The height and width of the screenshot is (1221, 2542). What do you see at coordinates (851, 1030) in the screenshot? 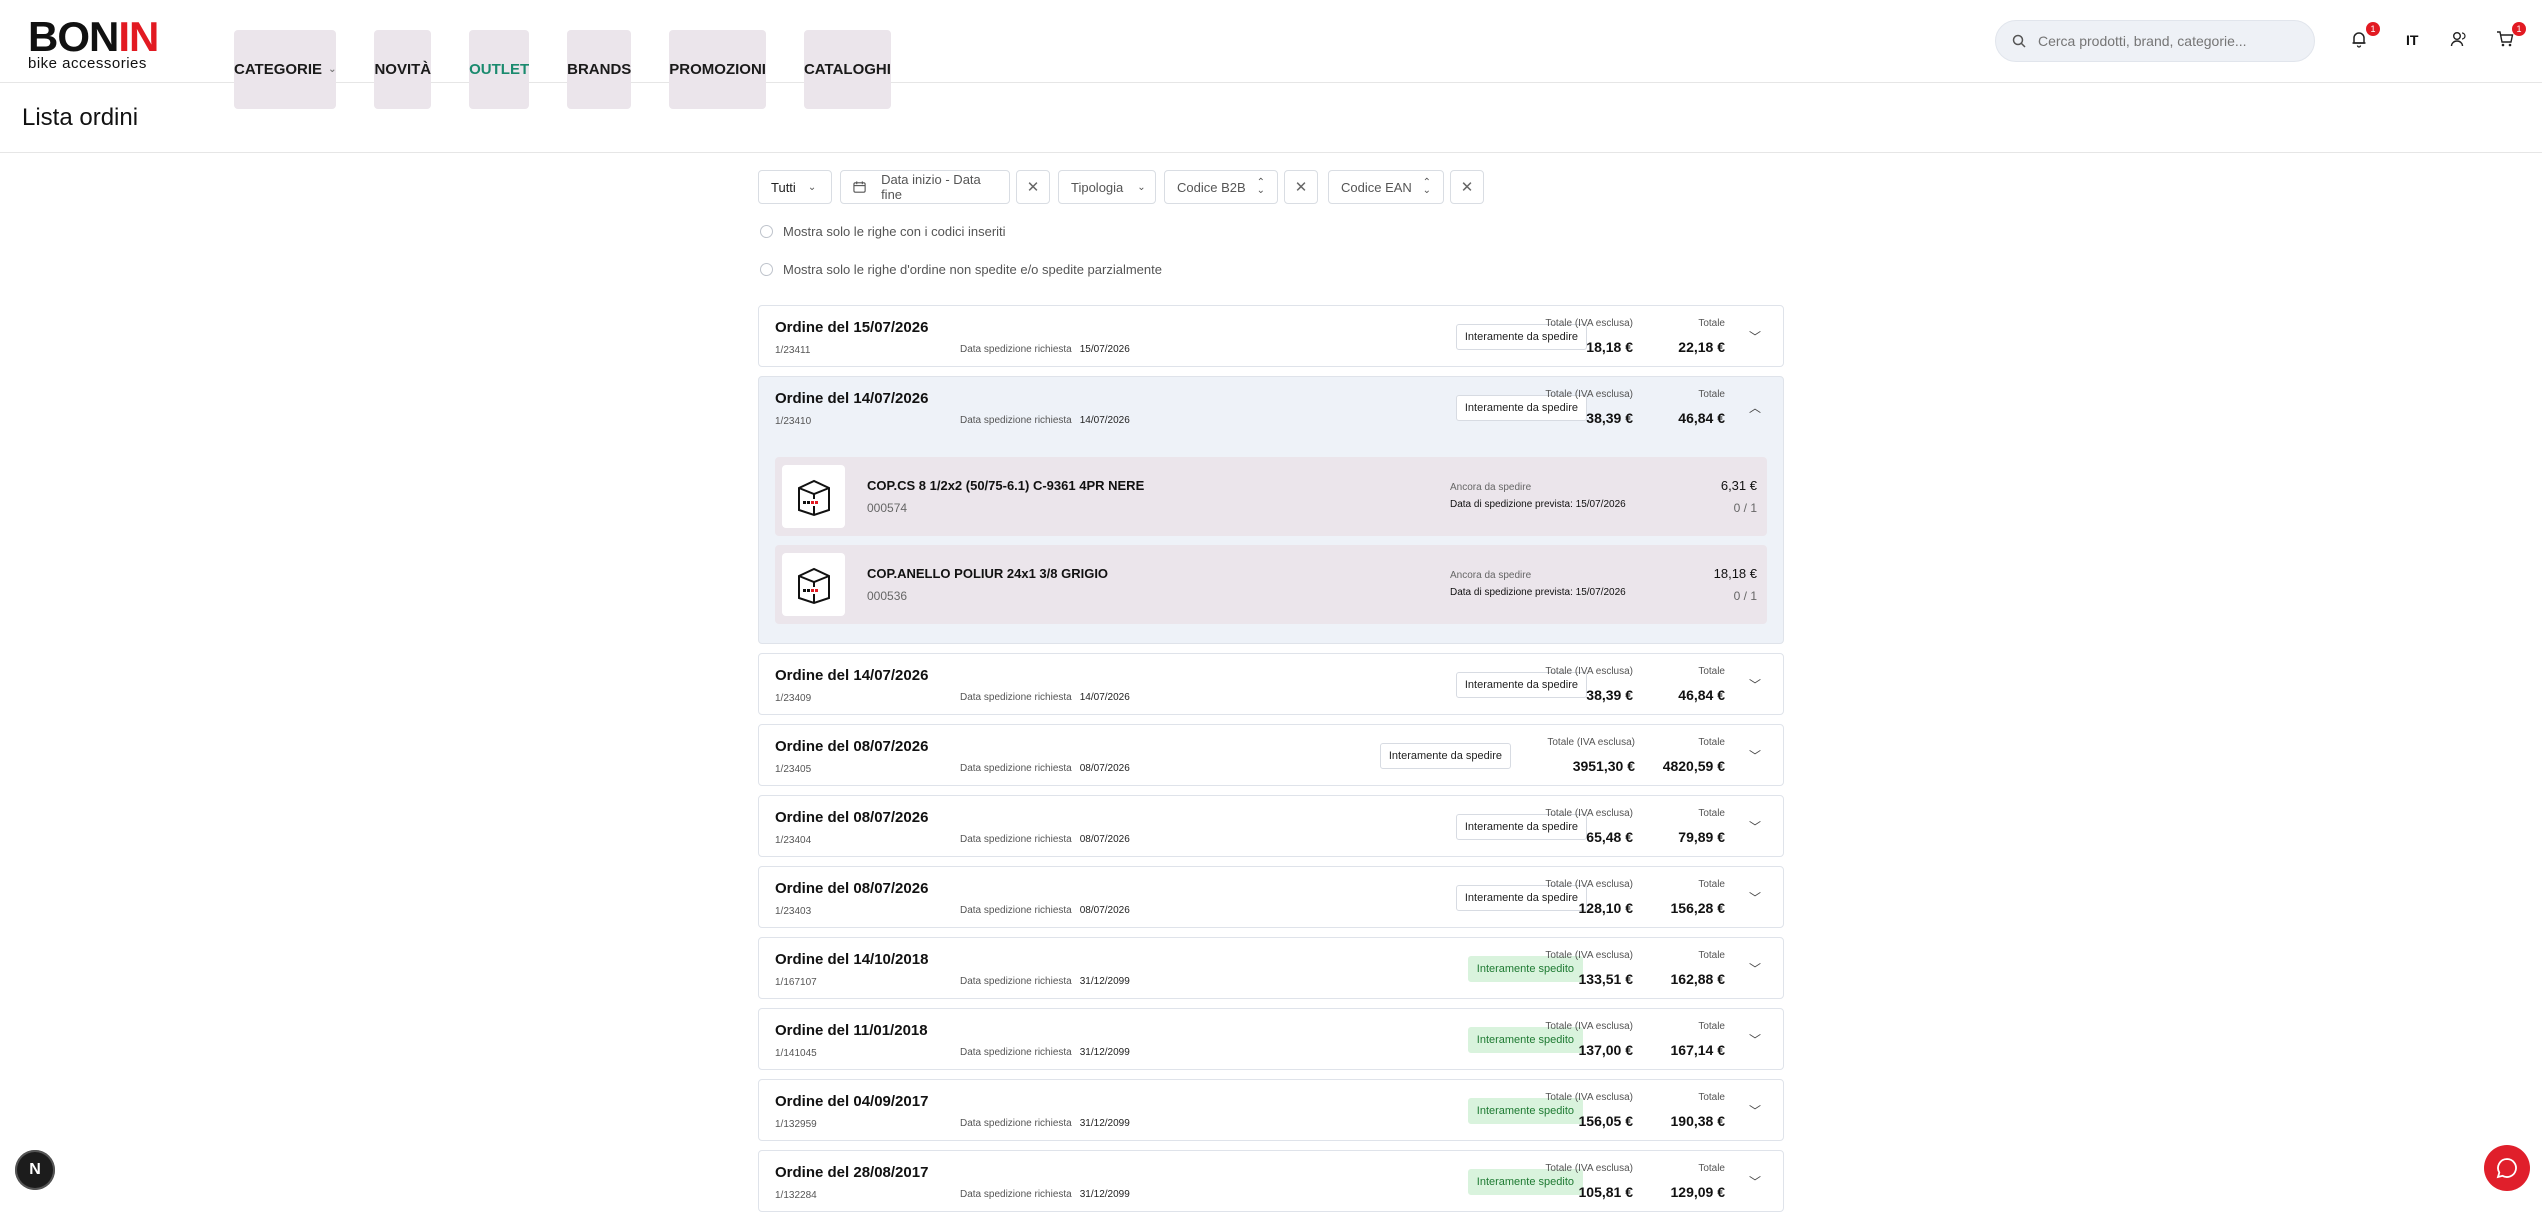
I see `order-title: Ordine del 11/01/2018` at bounding box center [851, 1030].